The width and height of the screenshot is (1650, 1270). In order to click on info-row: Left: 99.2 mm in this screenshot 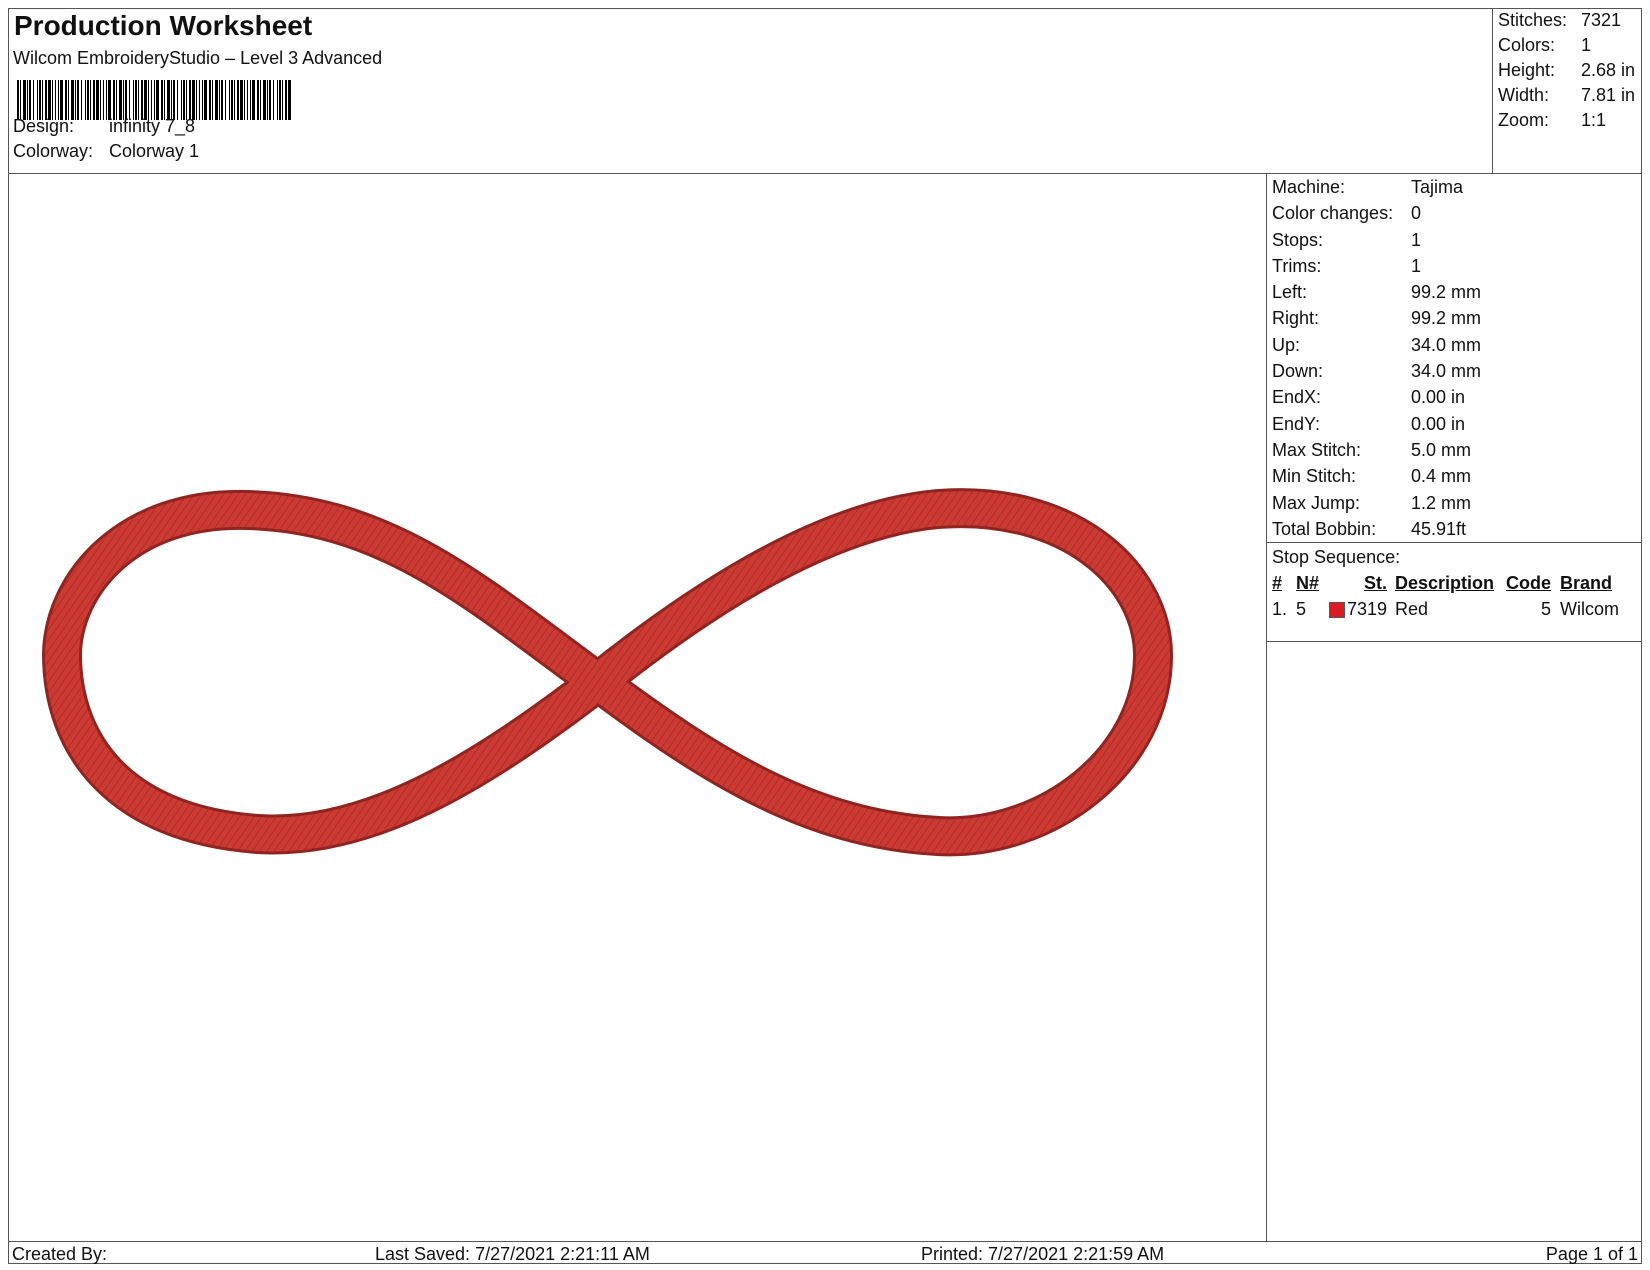, I will do `click(1454, 292)`.